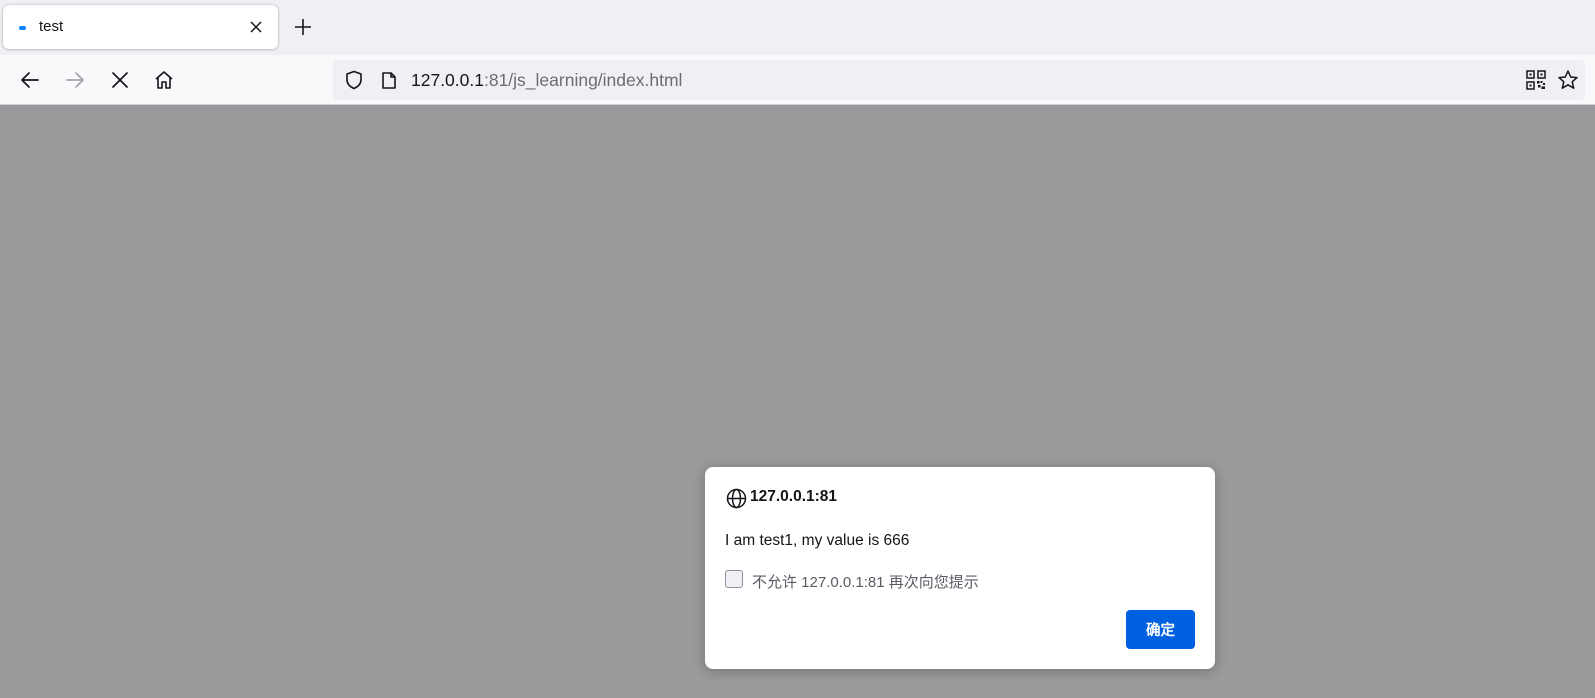  Describe the element at coordinates (583, 80) in the screenshot. I see `url-path: :81/js_learning/index.html` at that location.